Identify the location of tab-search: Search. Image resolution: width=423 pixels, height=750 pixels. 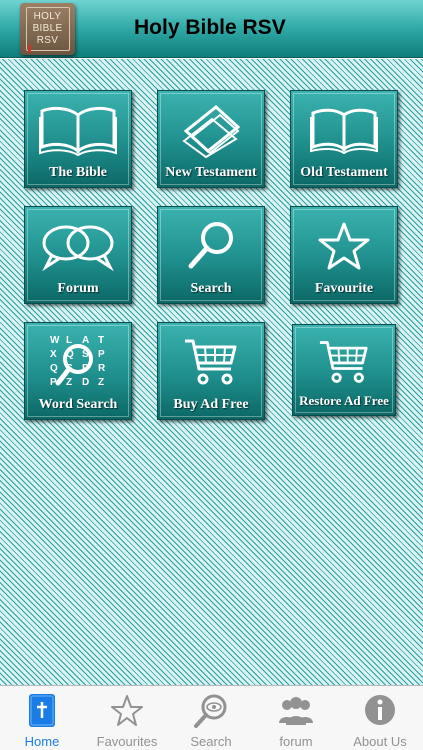
(211, 718).